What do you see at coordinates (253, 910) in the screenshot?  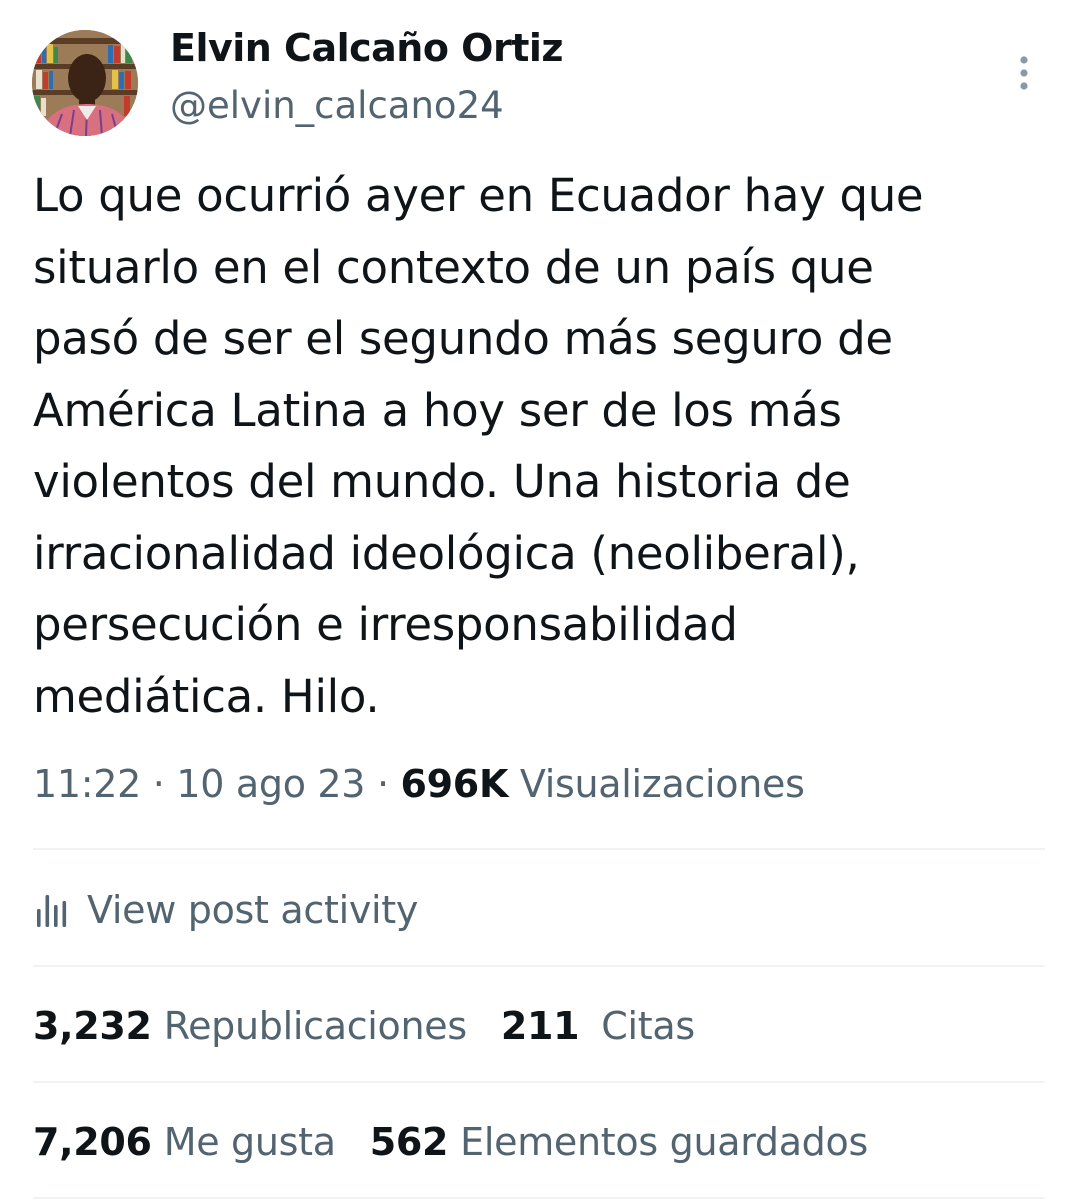 I see `view-post-activity-label: View post activity` at bounding box center [253, 910].